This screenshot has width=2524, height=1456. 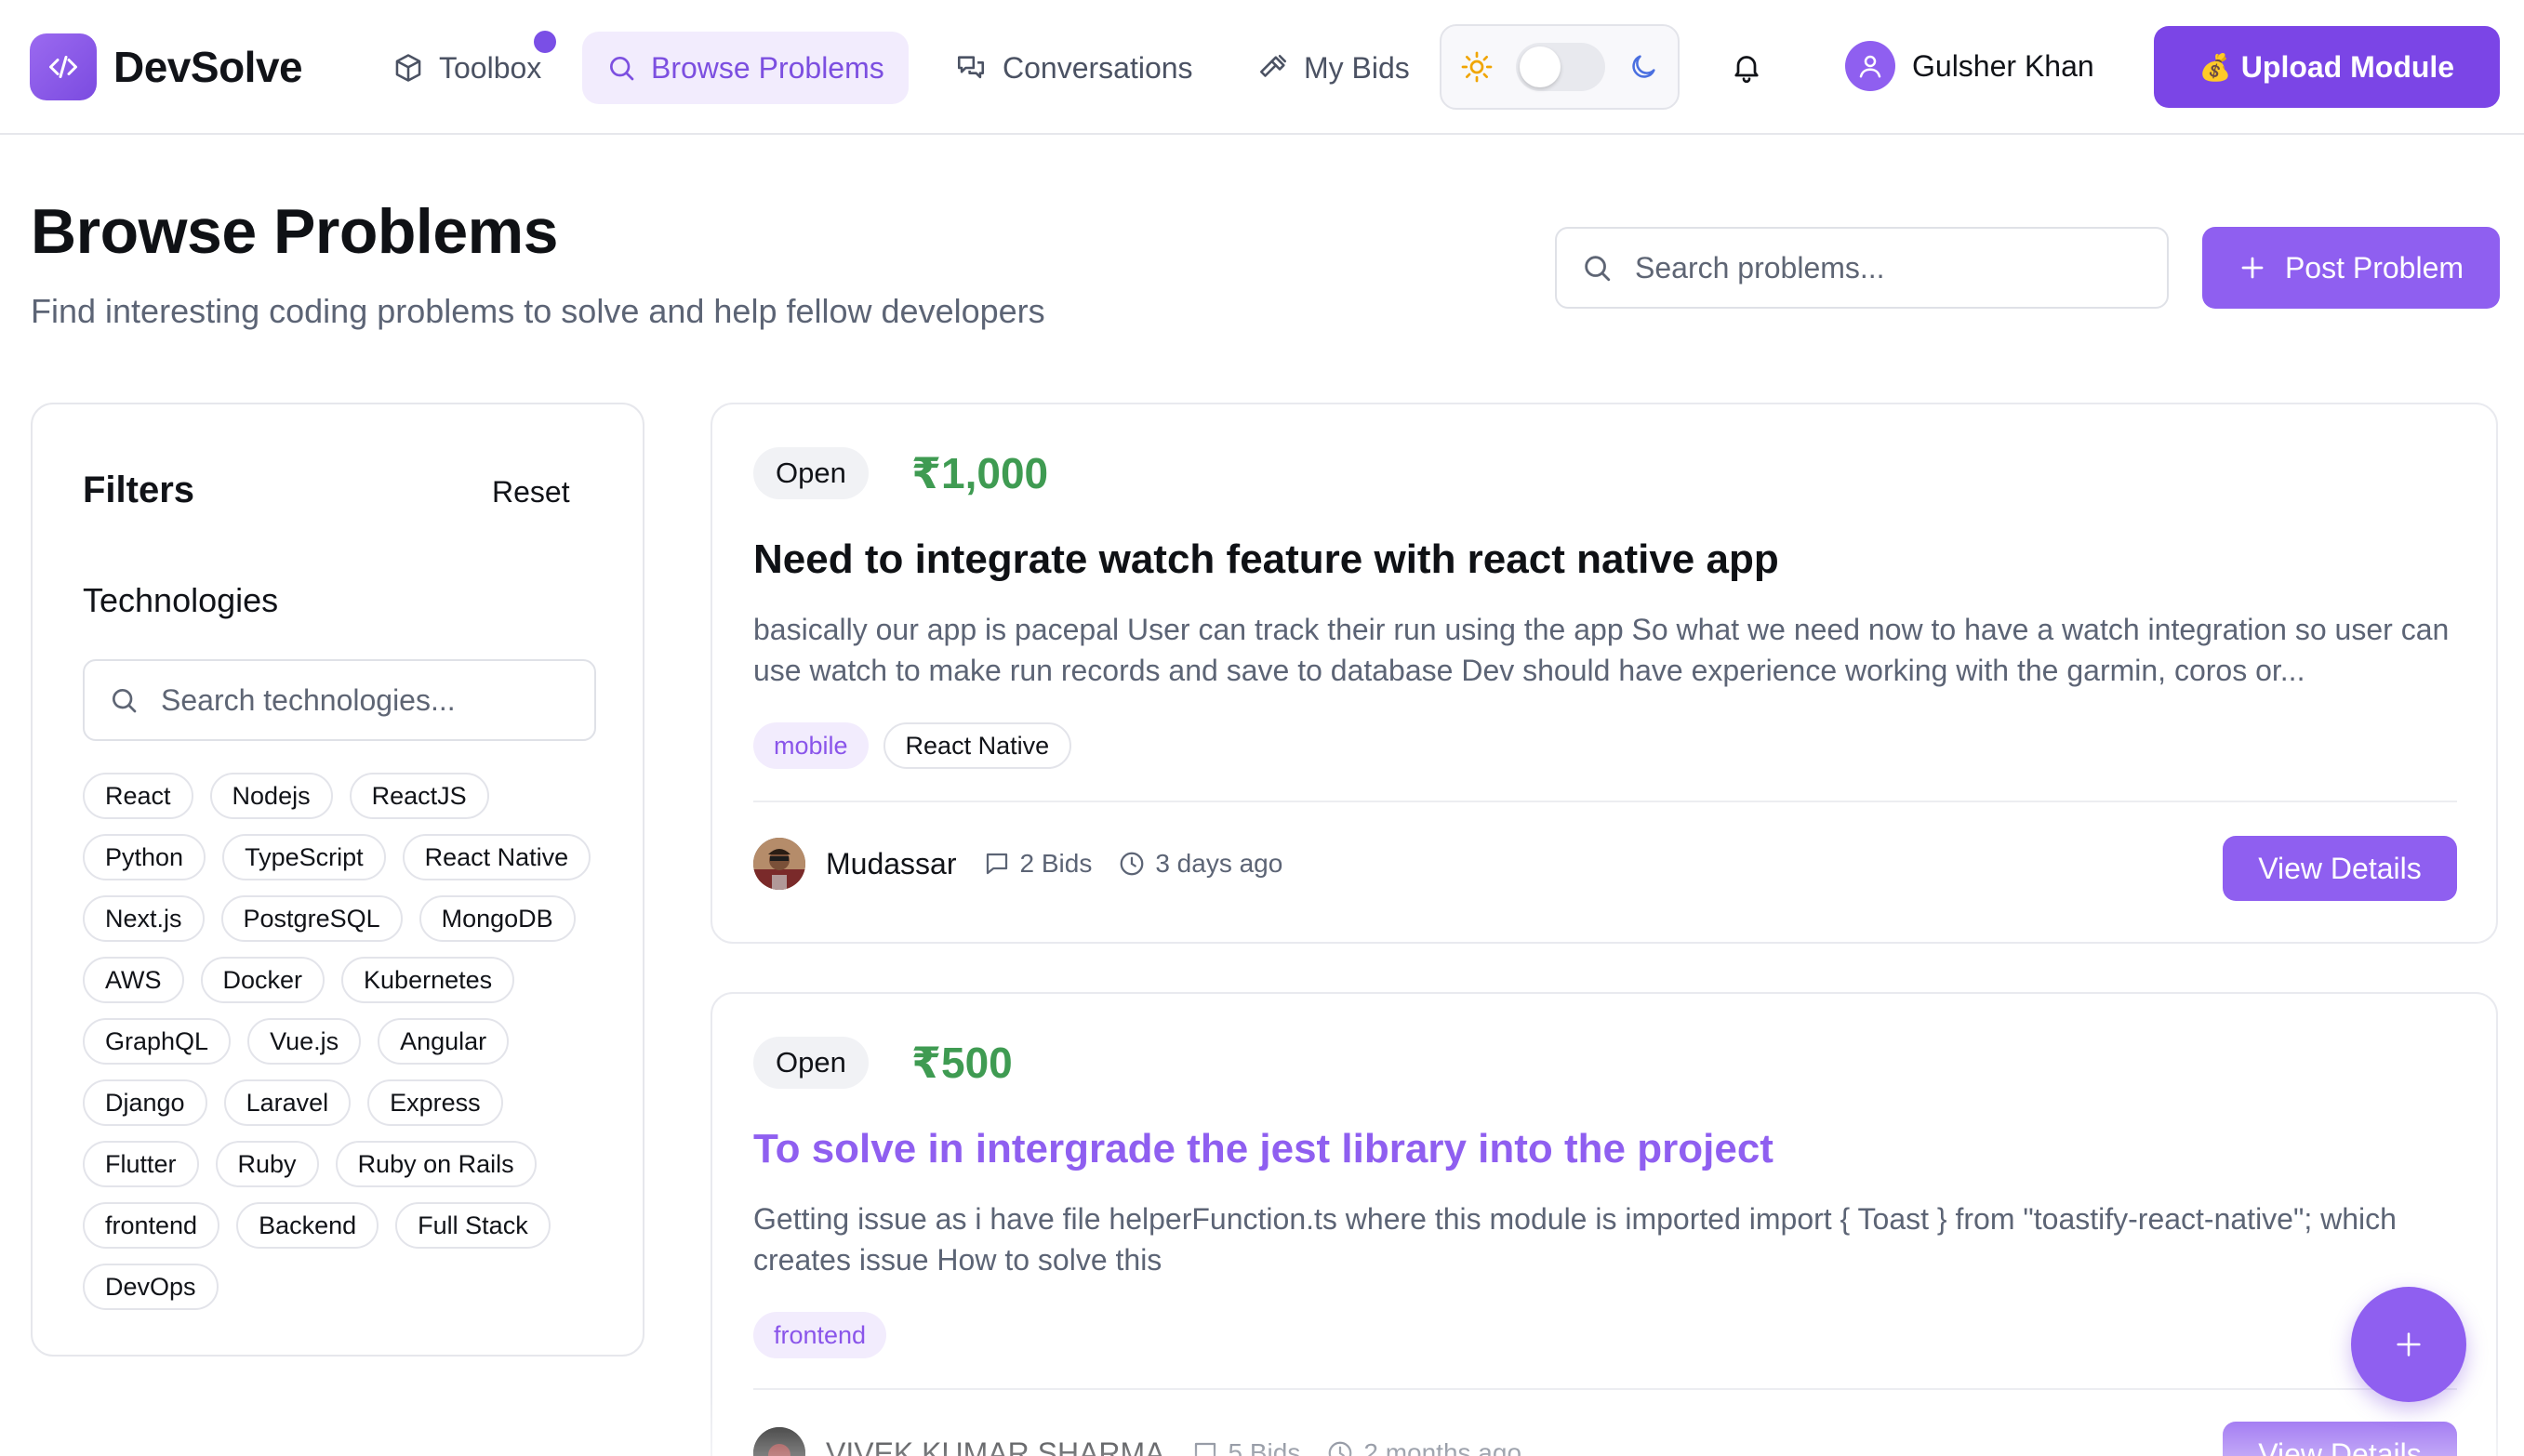 I want to click on theme-toggle-knob, so click(x=1541, y=66).